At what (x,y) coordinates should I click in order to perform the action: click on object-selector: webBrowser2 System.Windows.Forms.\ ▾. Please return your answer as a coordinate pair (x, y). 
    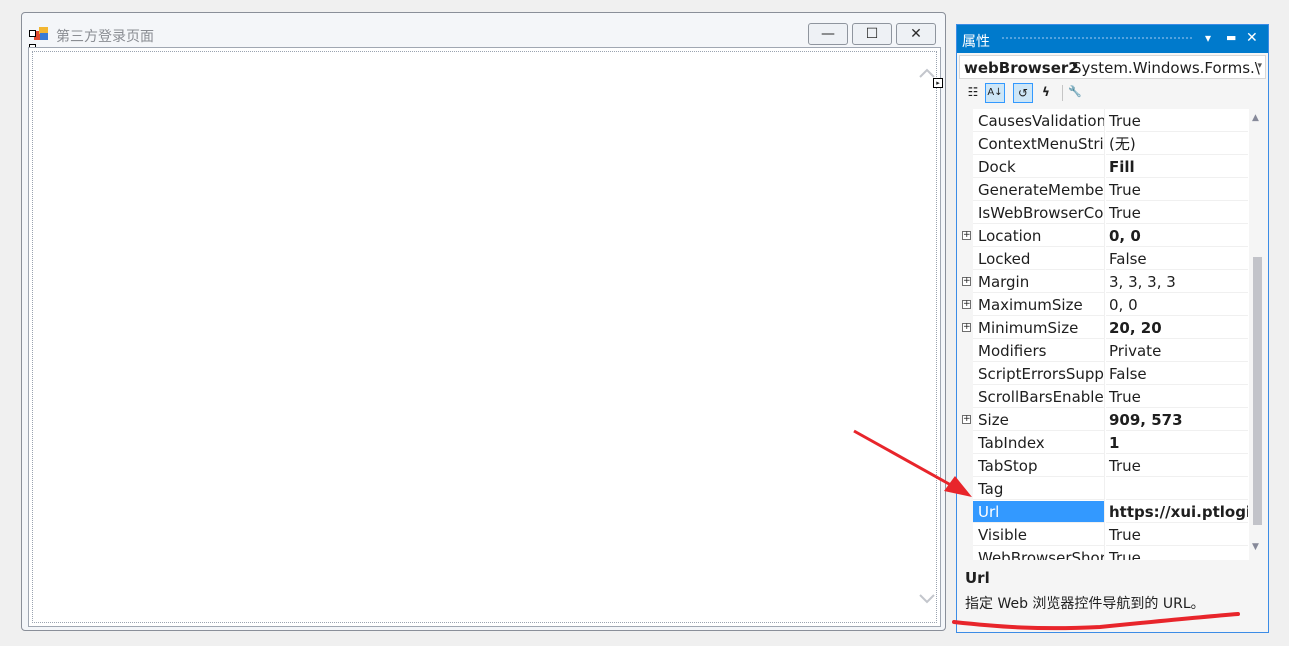
    Looking at the image, I should click on (1112, 67).